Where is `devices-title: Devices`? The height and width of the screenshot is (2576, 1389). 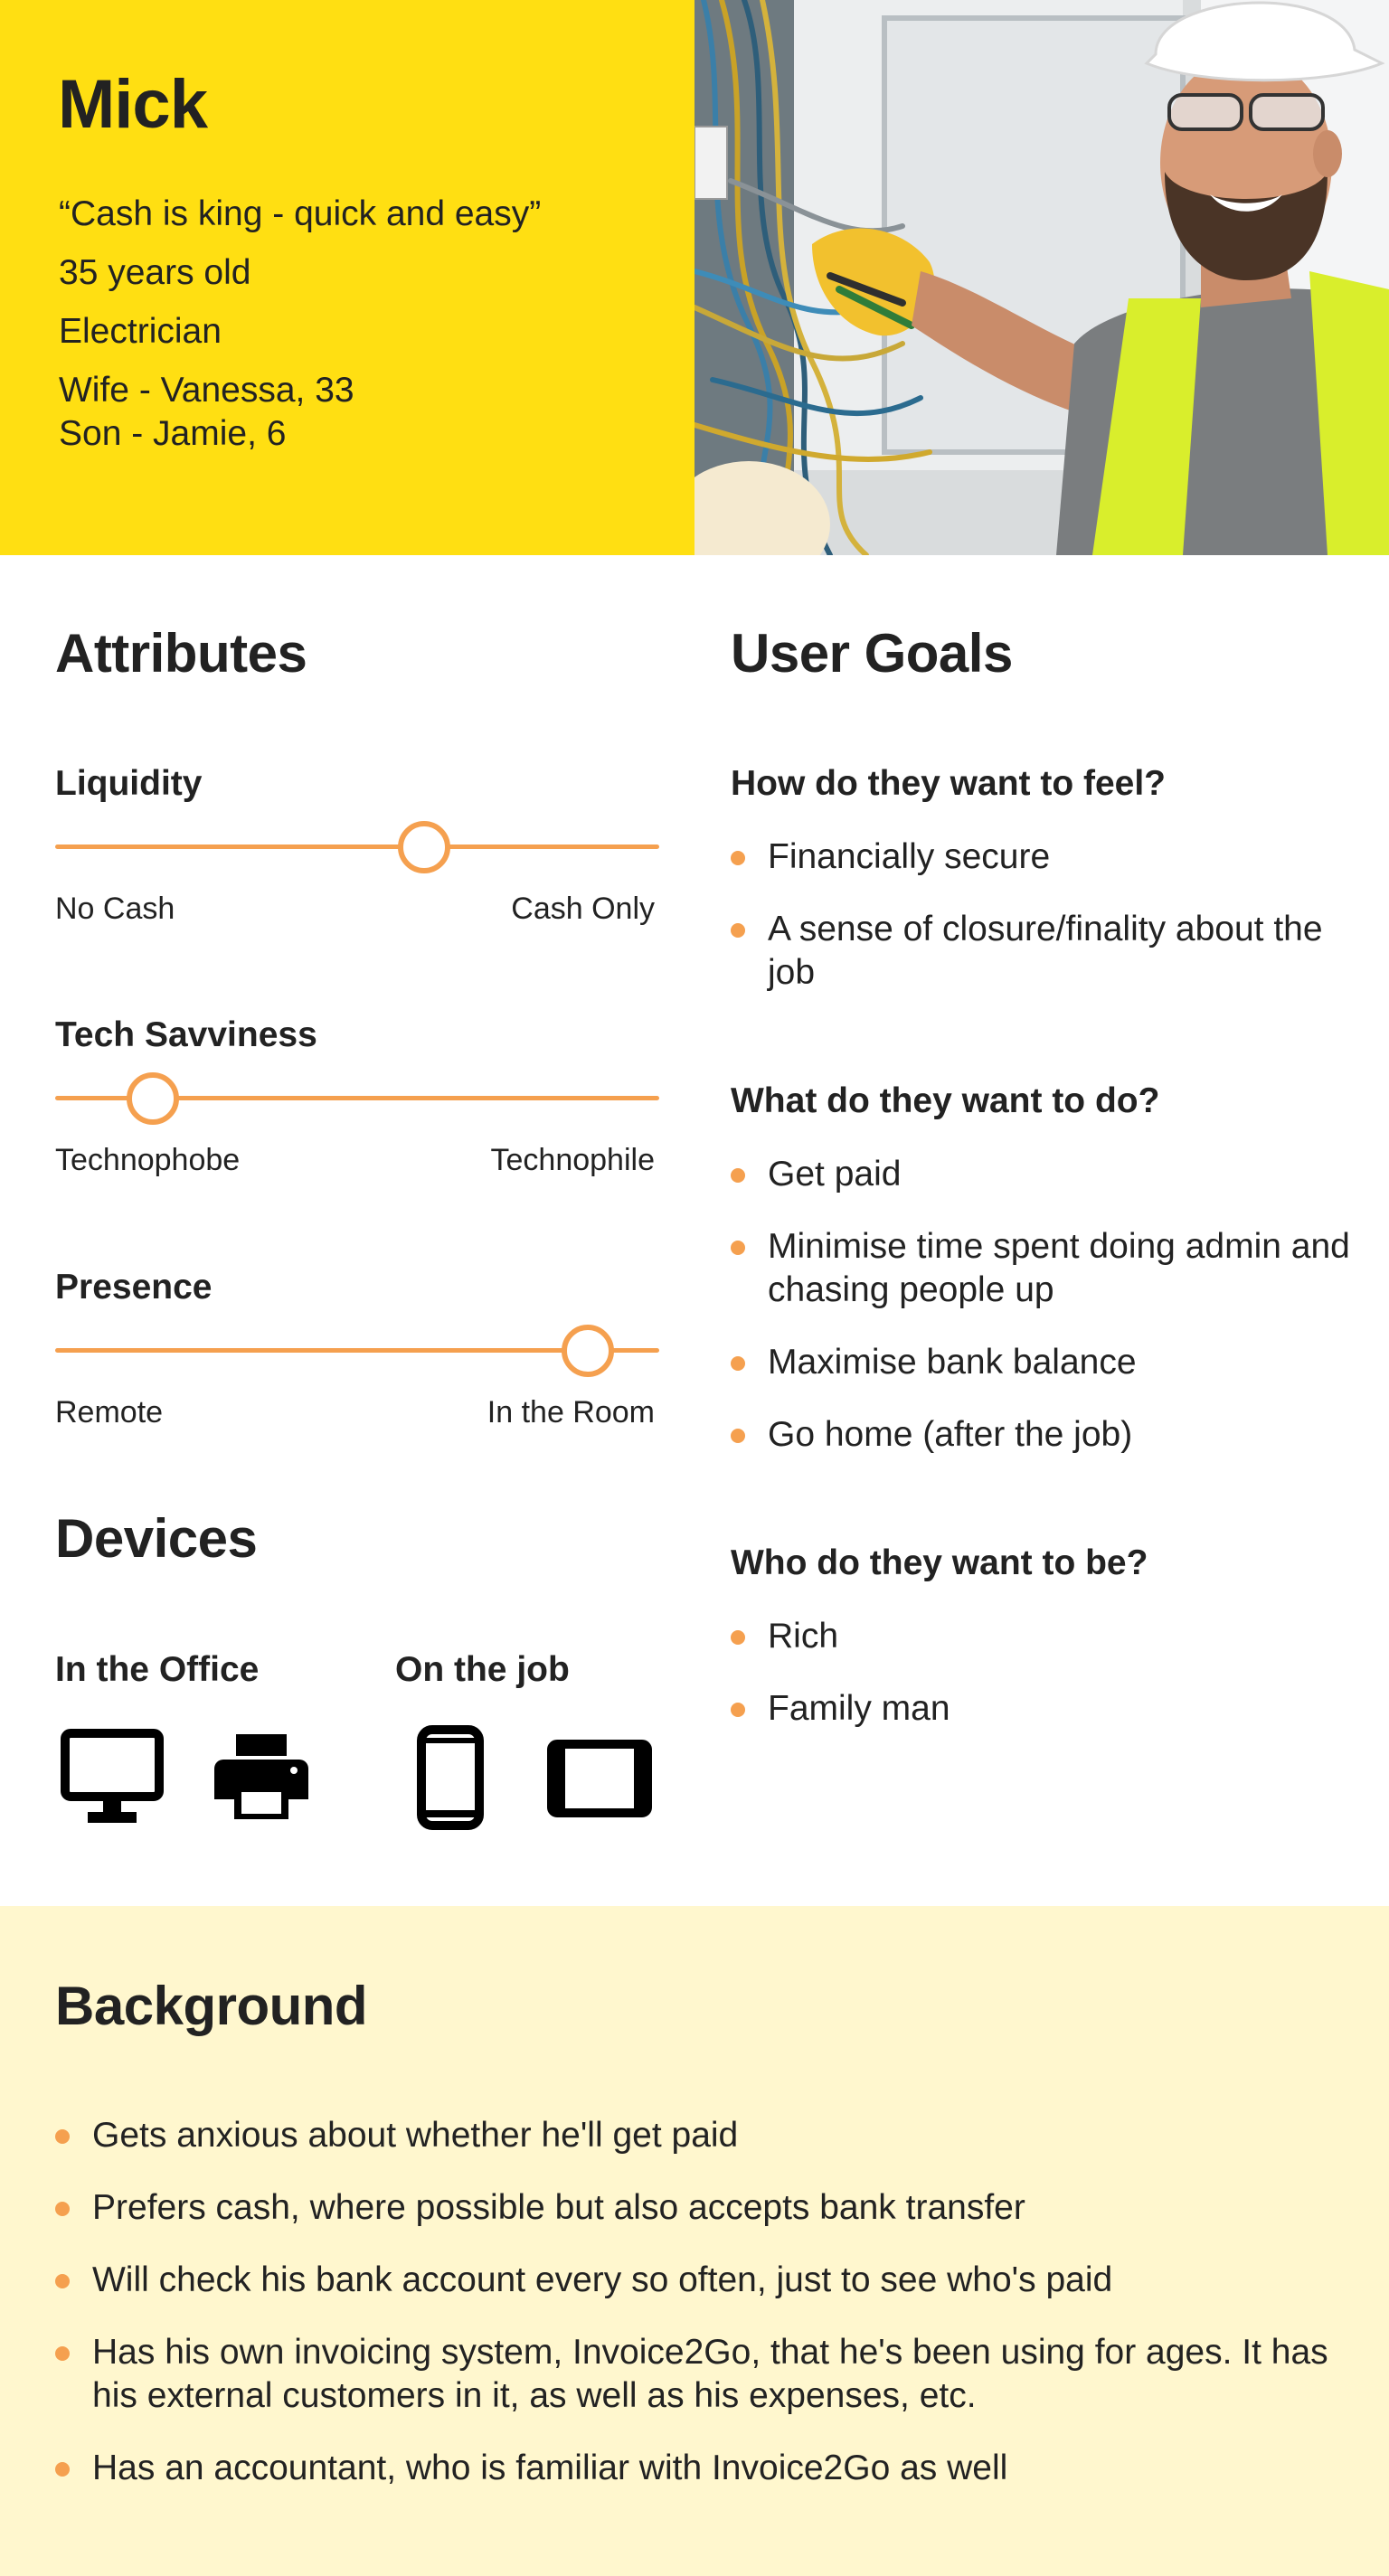
devices-title: Devices is located at coordinates (157, 1538).